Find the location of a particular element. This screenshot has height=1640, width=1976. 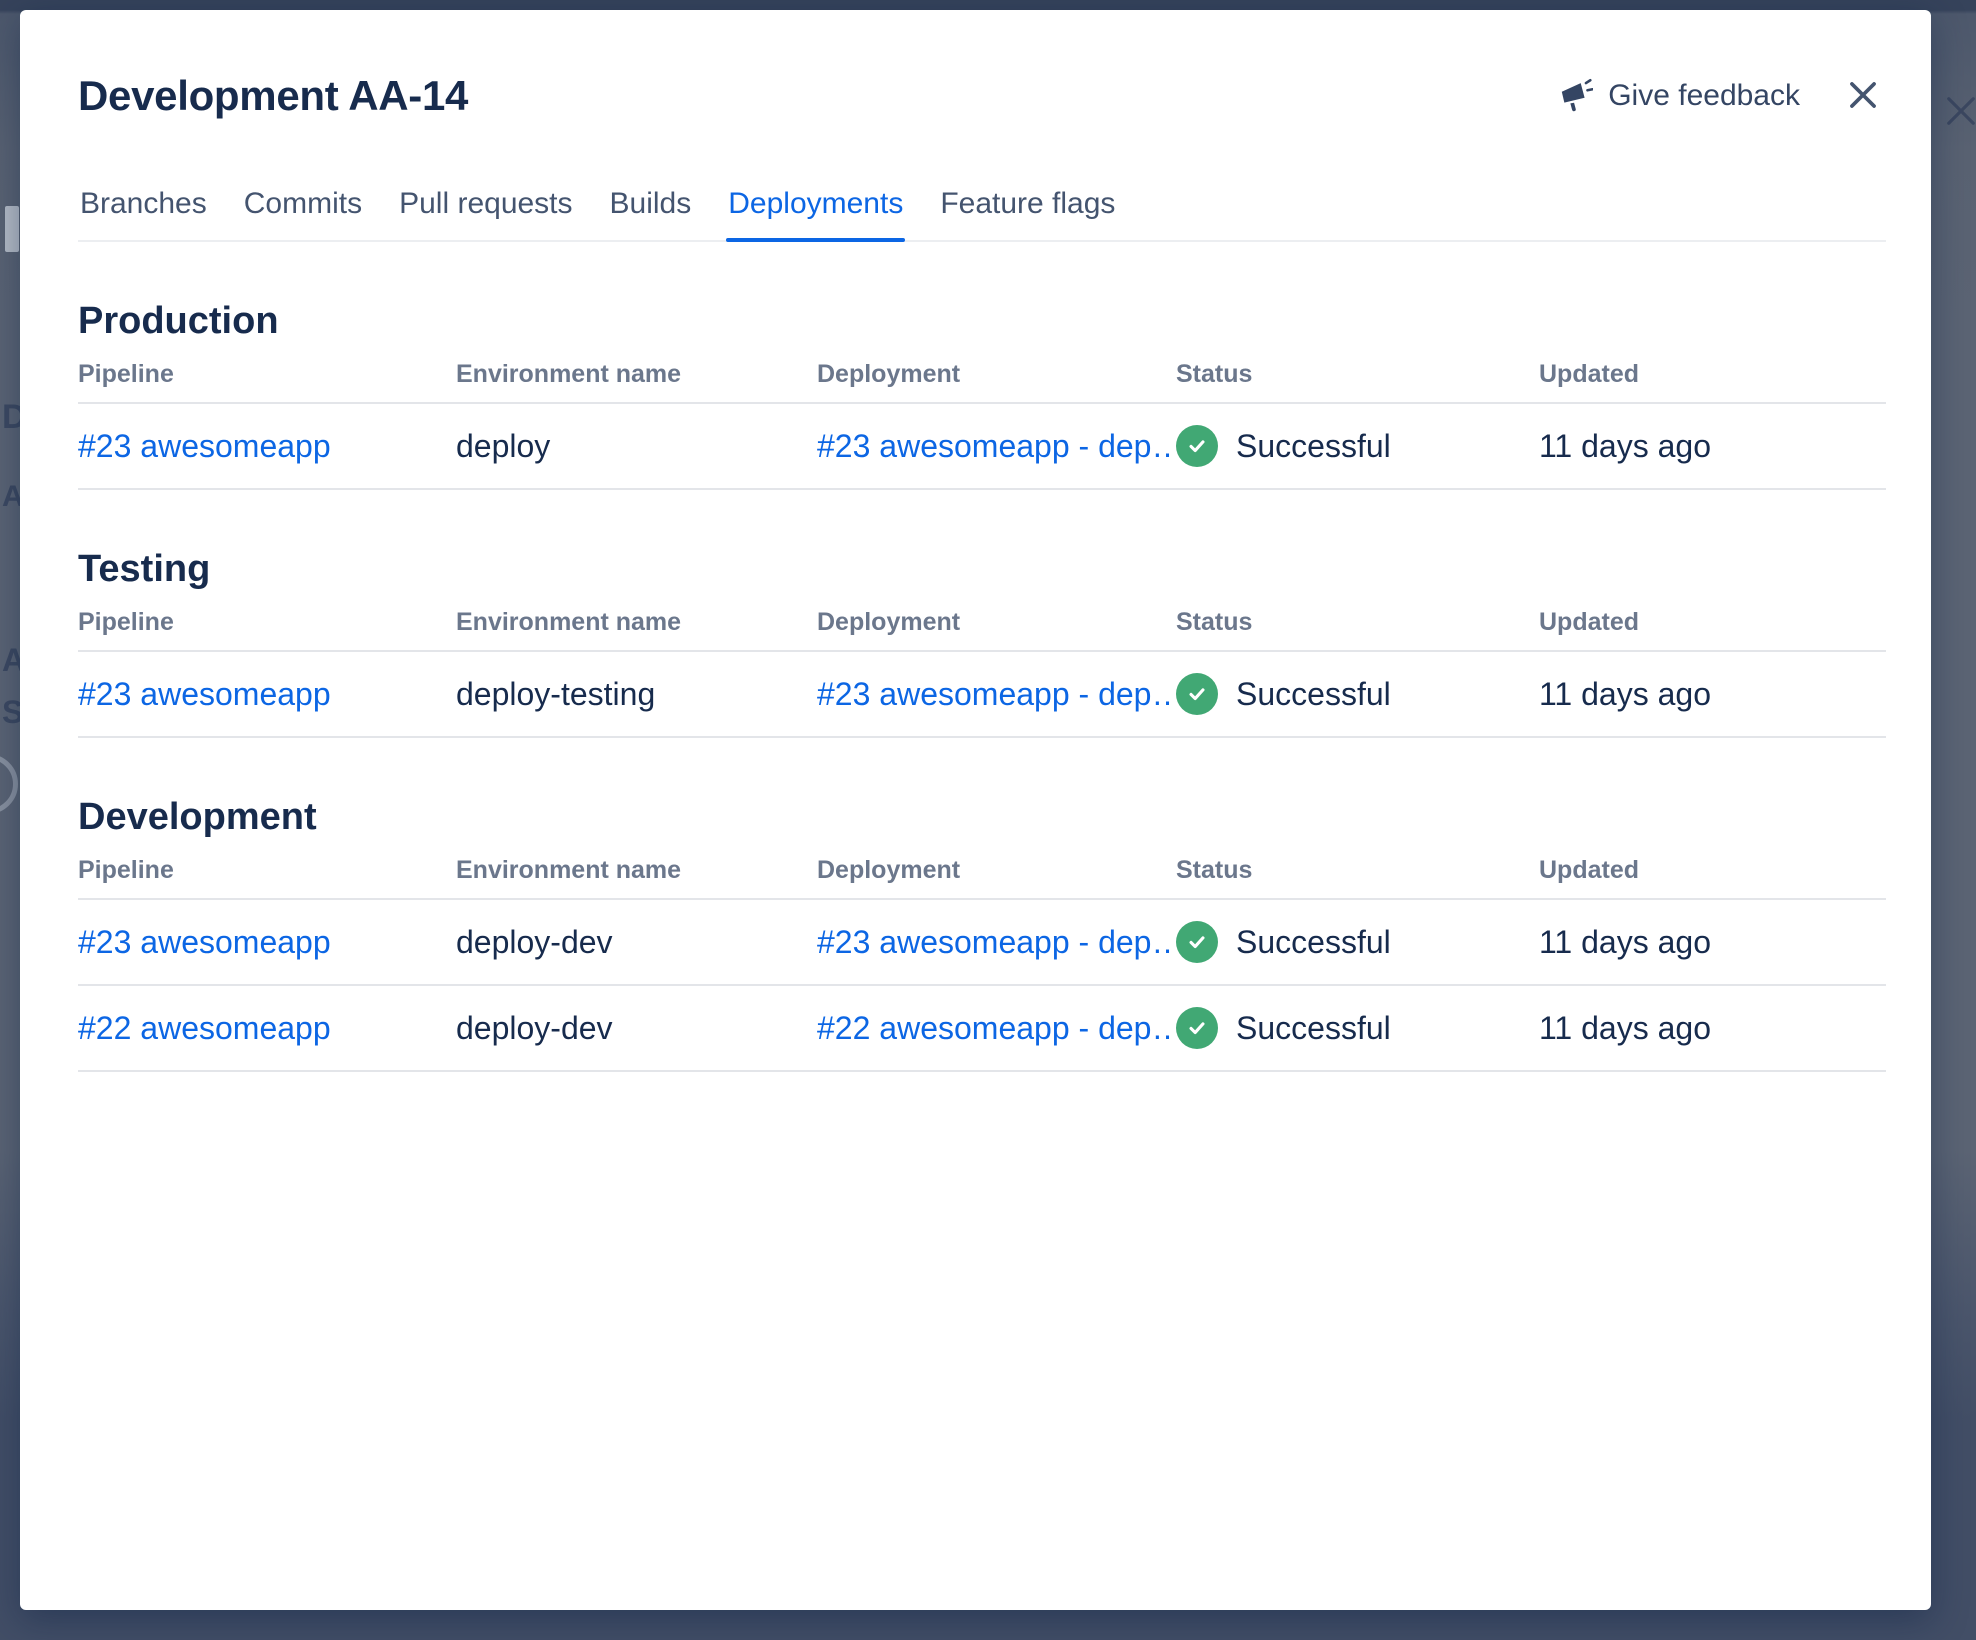

pipeline-link: #22 awesomeapp is located at coordinates (204, 1028).